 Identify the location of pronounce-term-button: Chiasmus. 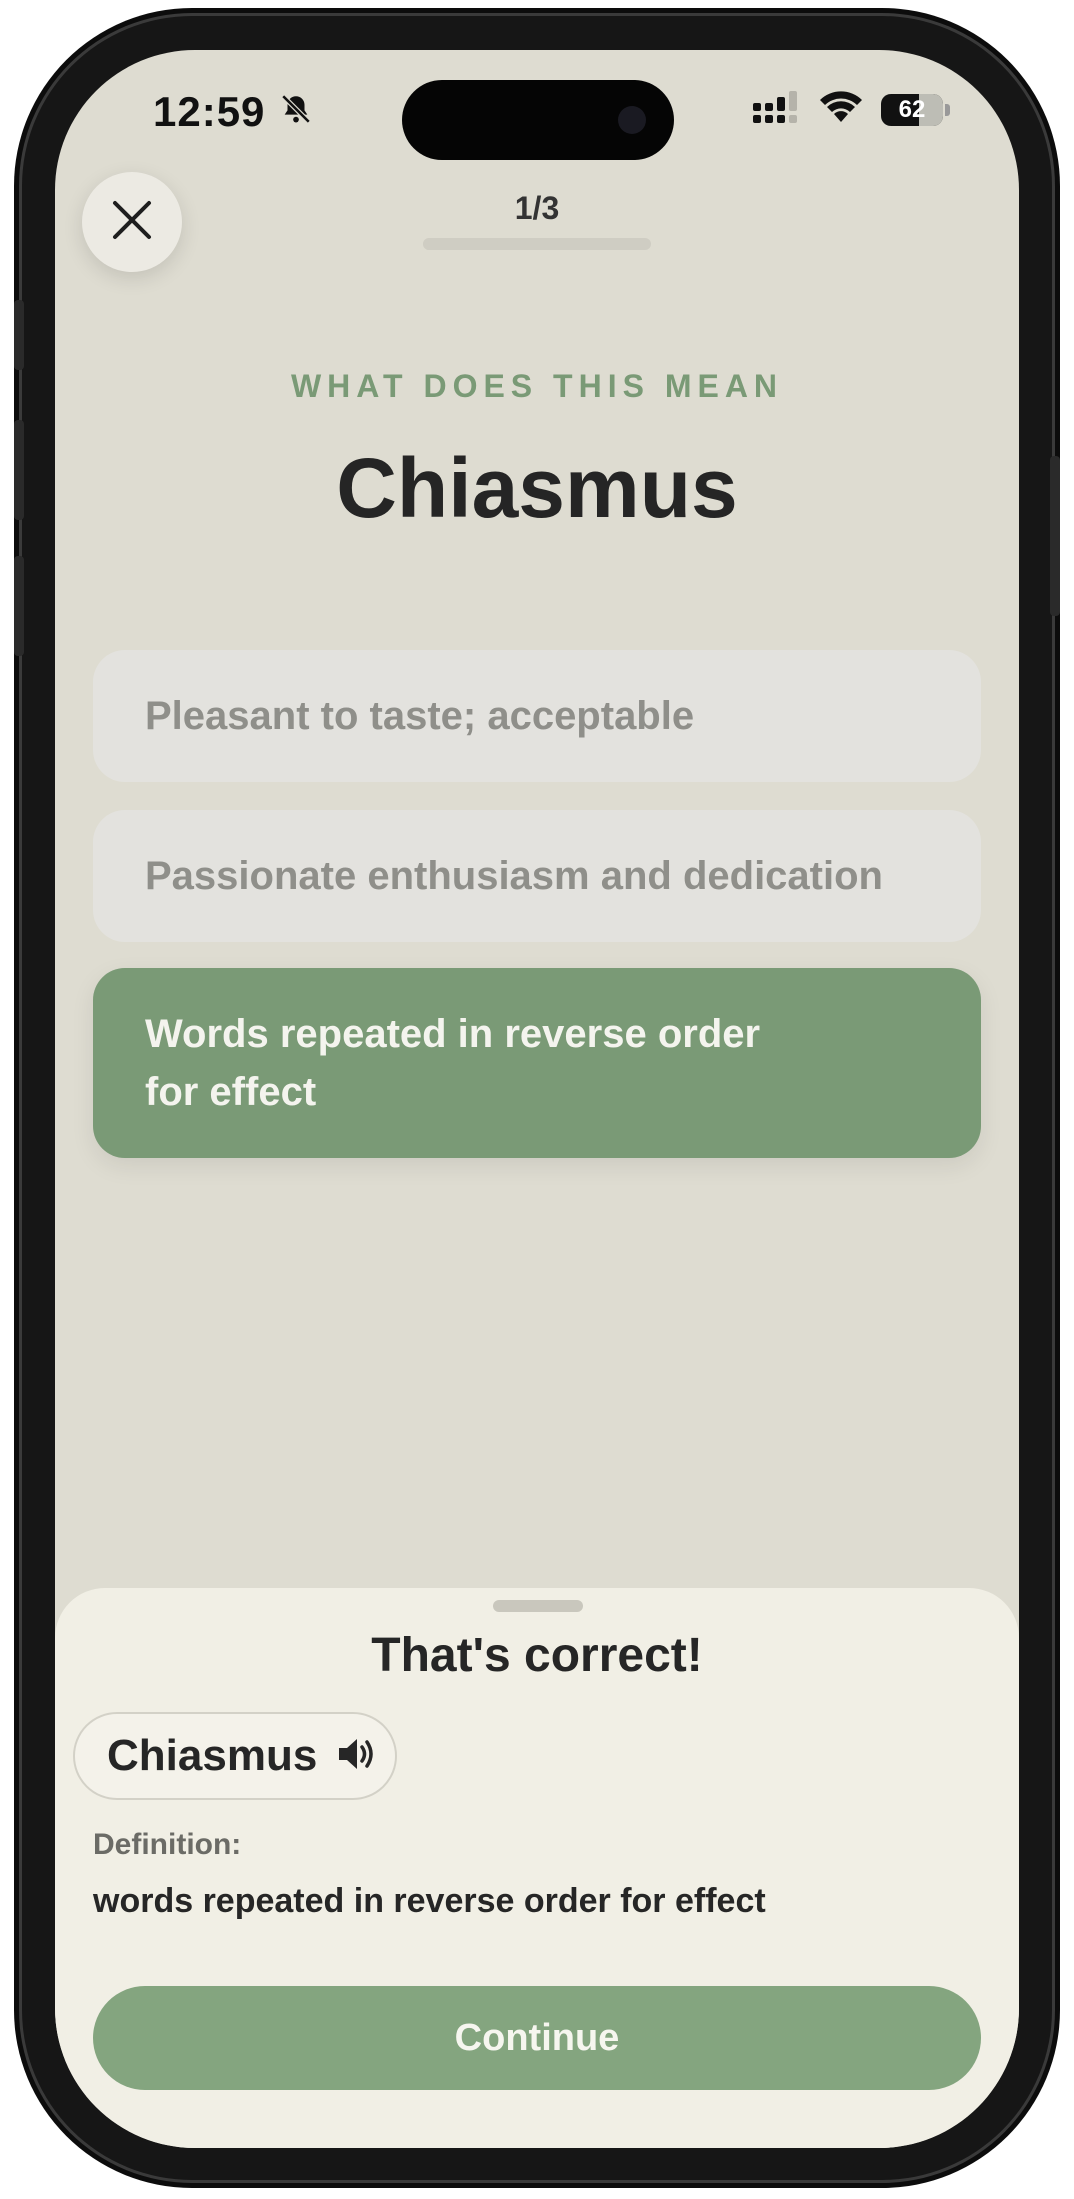
(235, 1756).